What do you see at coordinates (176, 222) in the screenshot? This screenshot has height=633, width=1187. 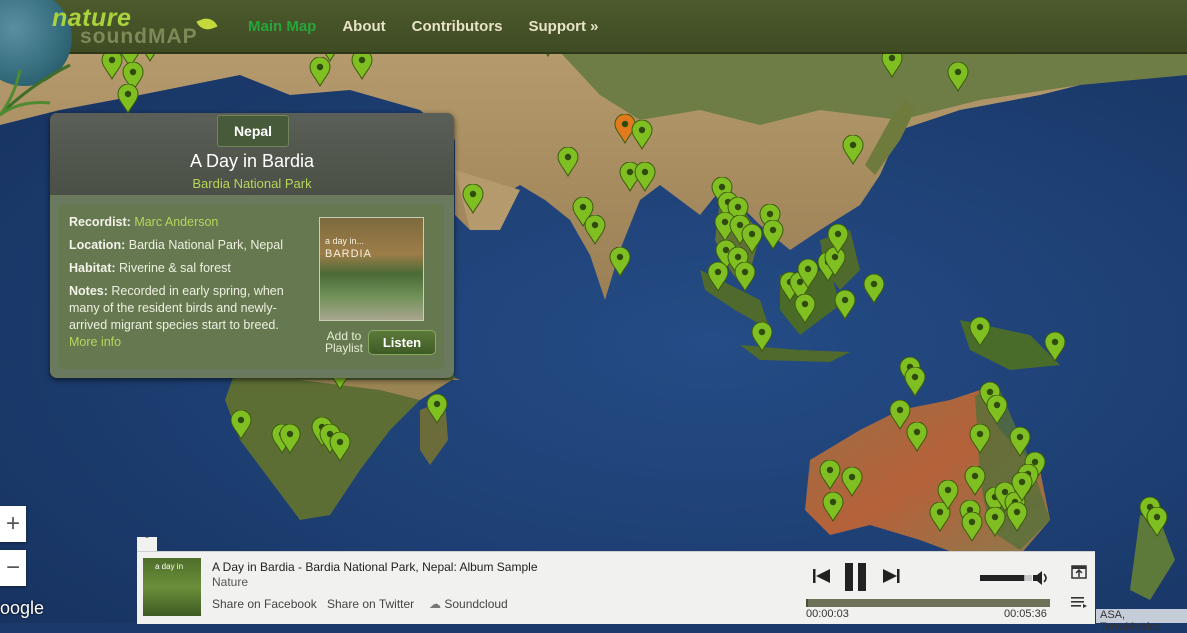 I see `recordist-link: Marc Anderson` at bounding box center [176, 222].